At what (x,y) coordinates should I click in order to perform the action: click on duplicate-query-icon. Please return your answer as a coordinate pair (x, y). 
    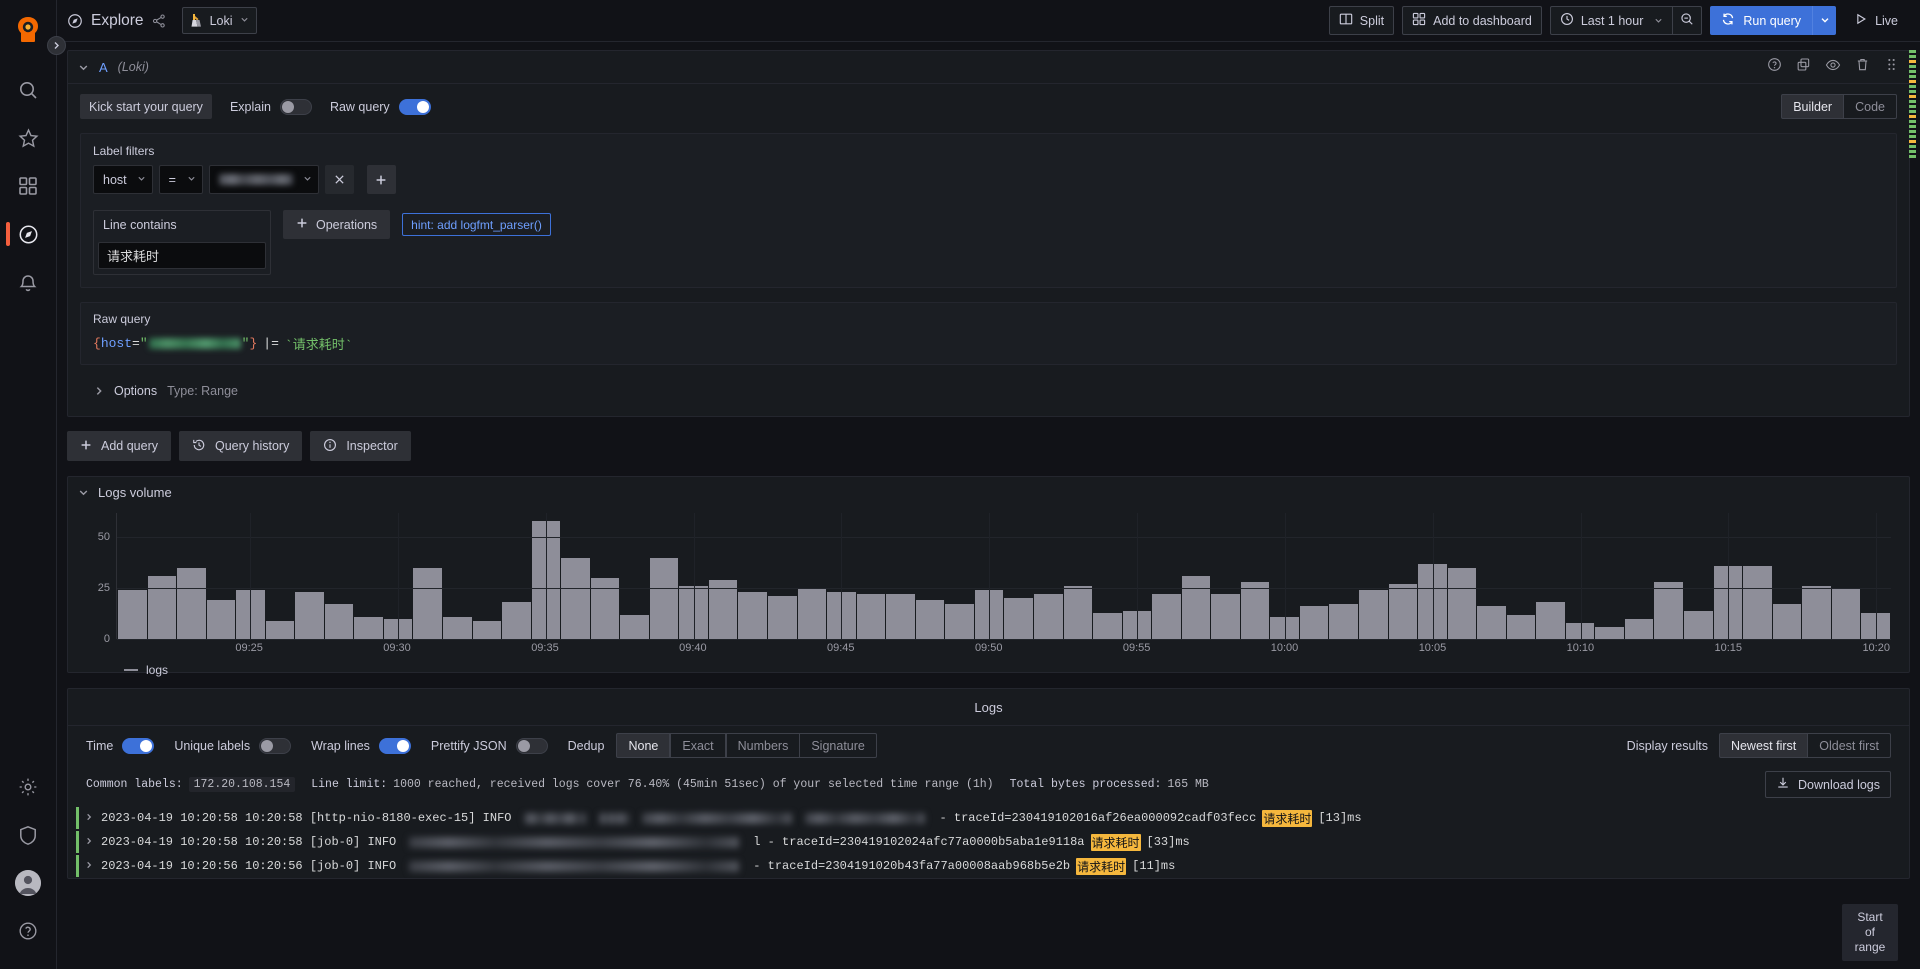
    Looking at the image, I should click on (1803, 67).